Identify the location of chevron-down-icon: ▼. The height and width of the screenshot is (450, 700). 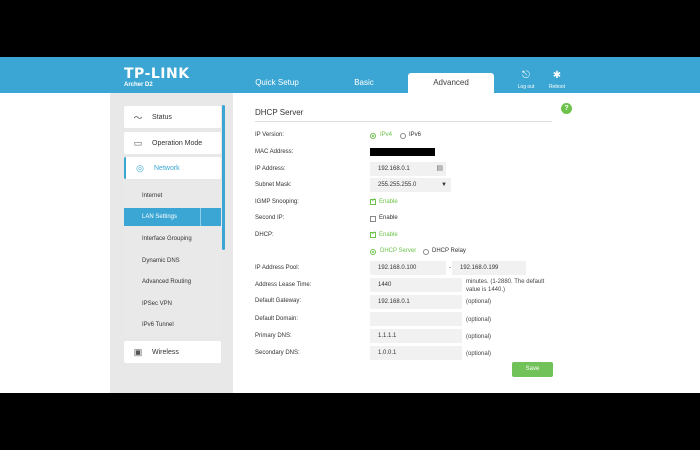
(444, 185).